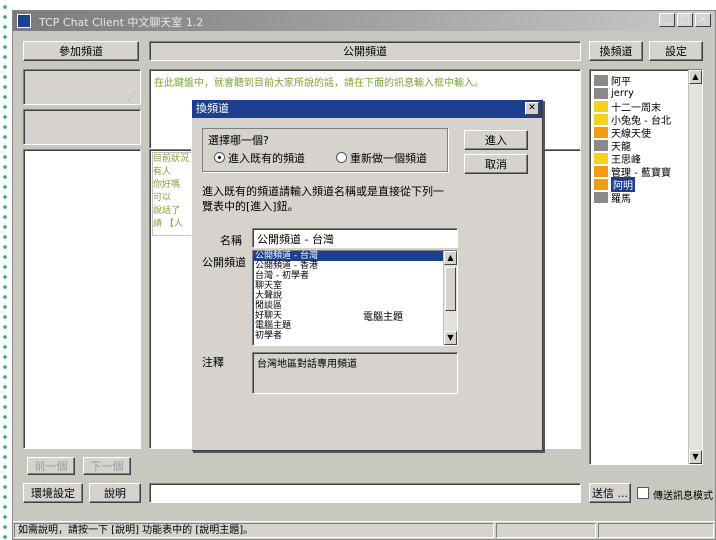 This screenshot has width=716, height=540. Describe the element at coordinates (82, 87) in the screenshot. I see `left-panel-top: ⋰` at that location.